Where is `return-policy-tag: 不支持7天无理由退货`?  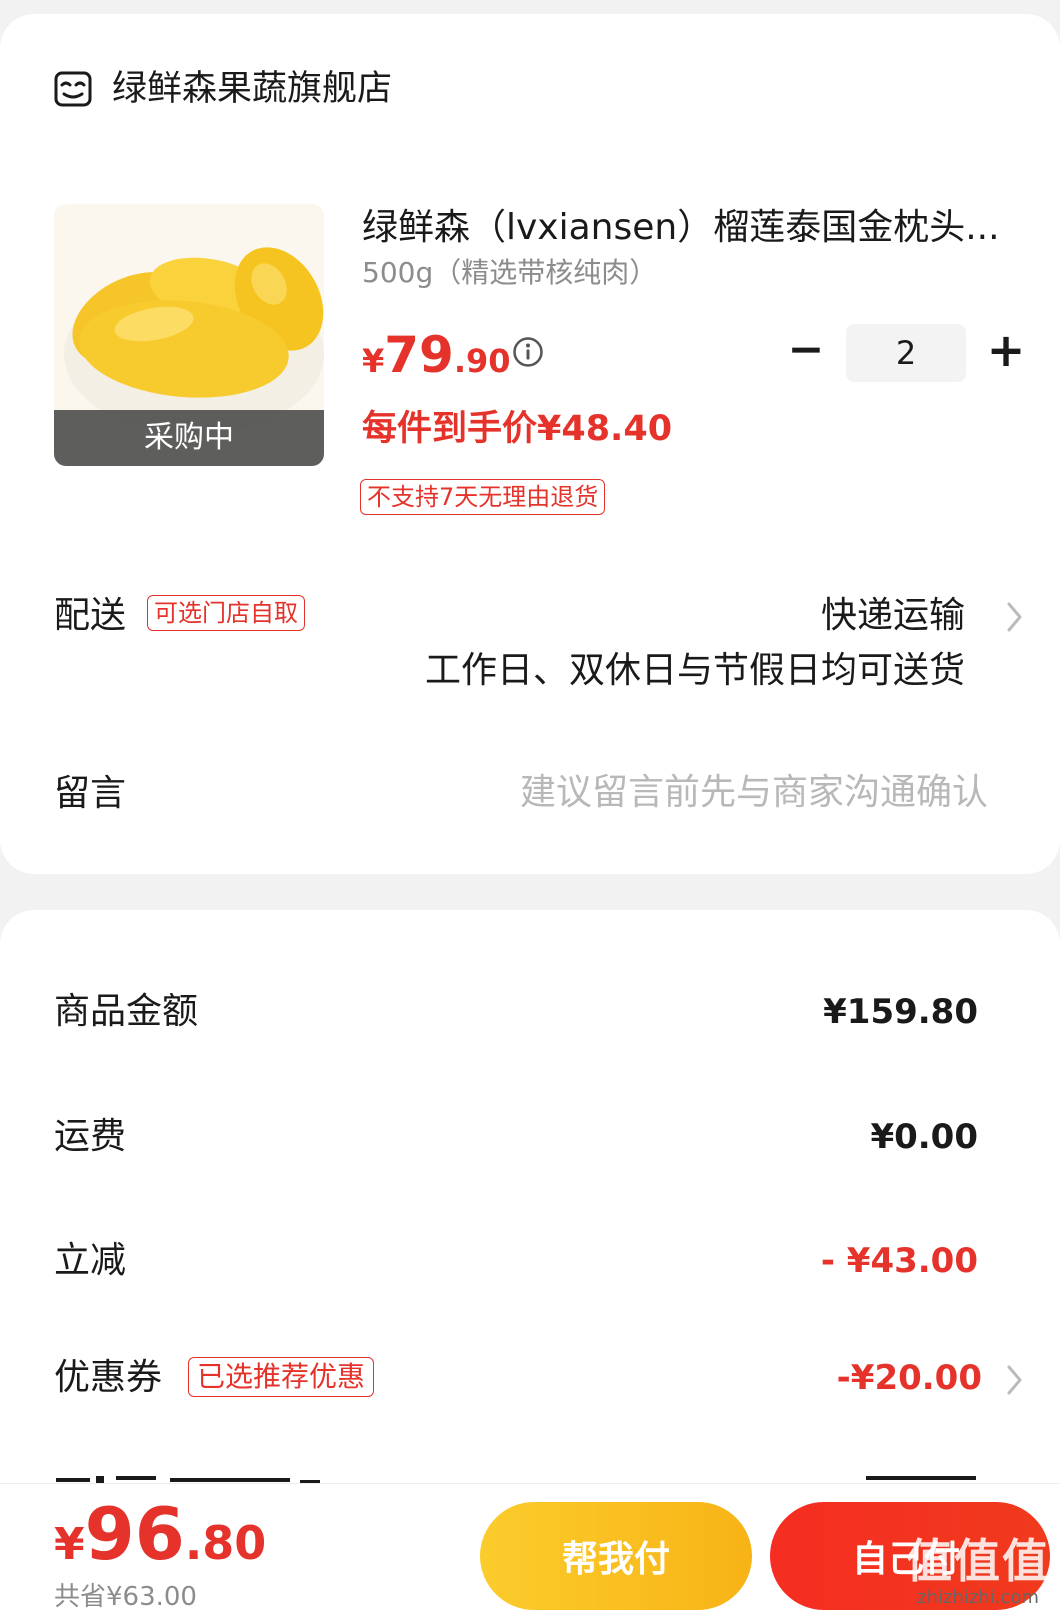 return-policy-tag: 不支持7天无理由退货 is located at coordinates (483, 497).